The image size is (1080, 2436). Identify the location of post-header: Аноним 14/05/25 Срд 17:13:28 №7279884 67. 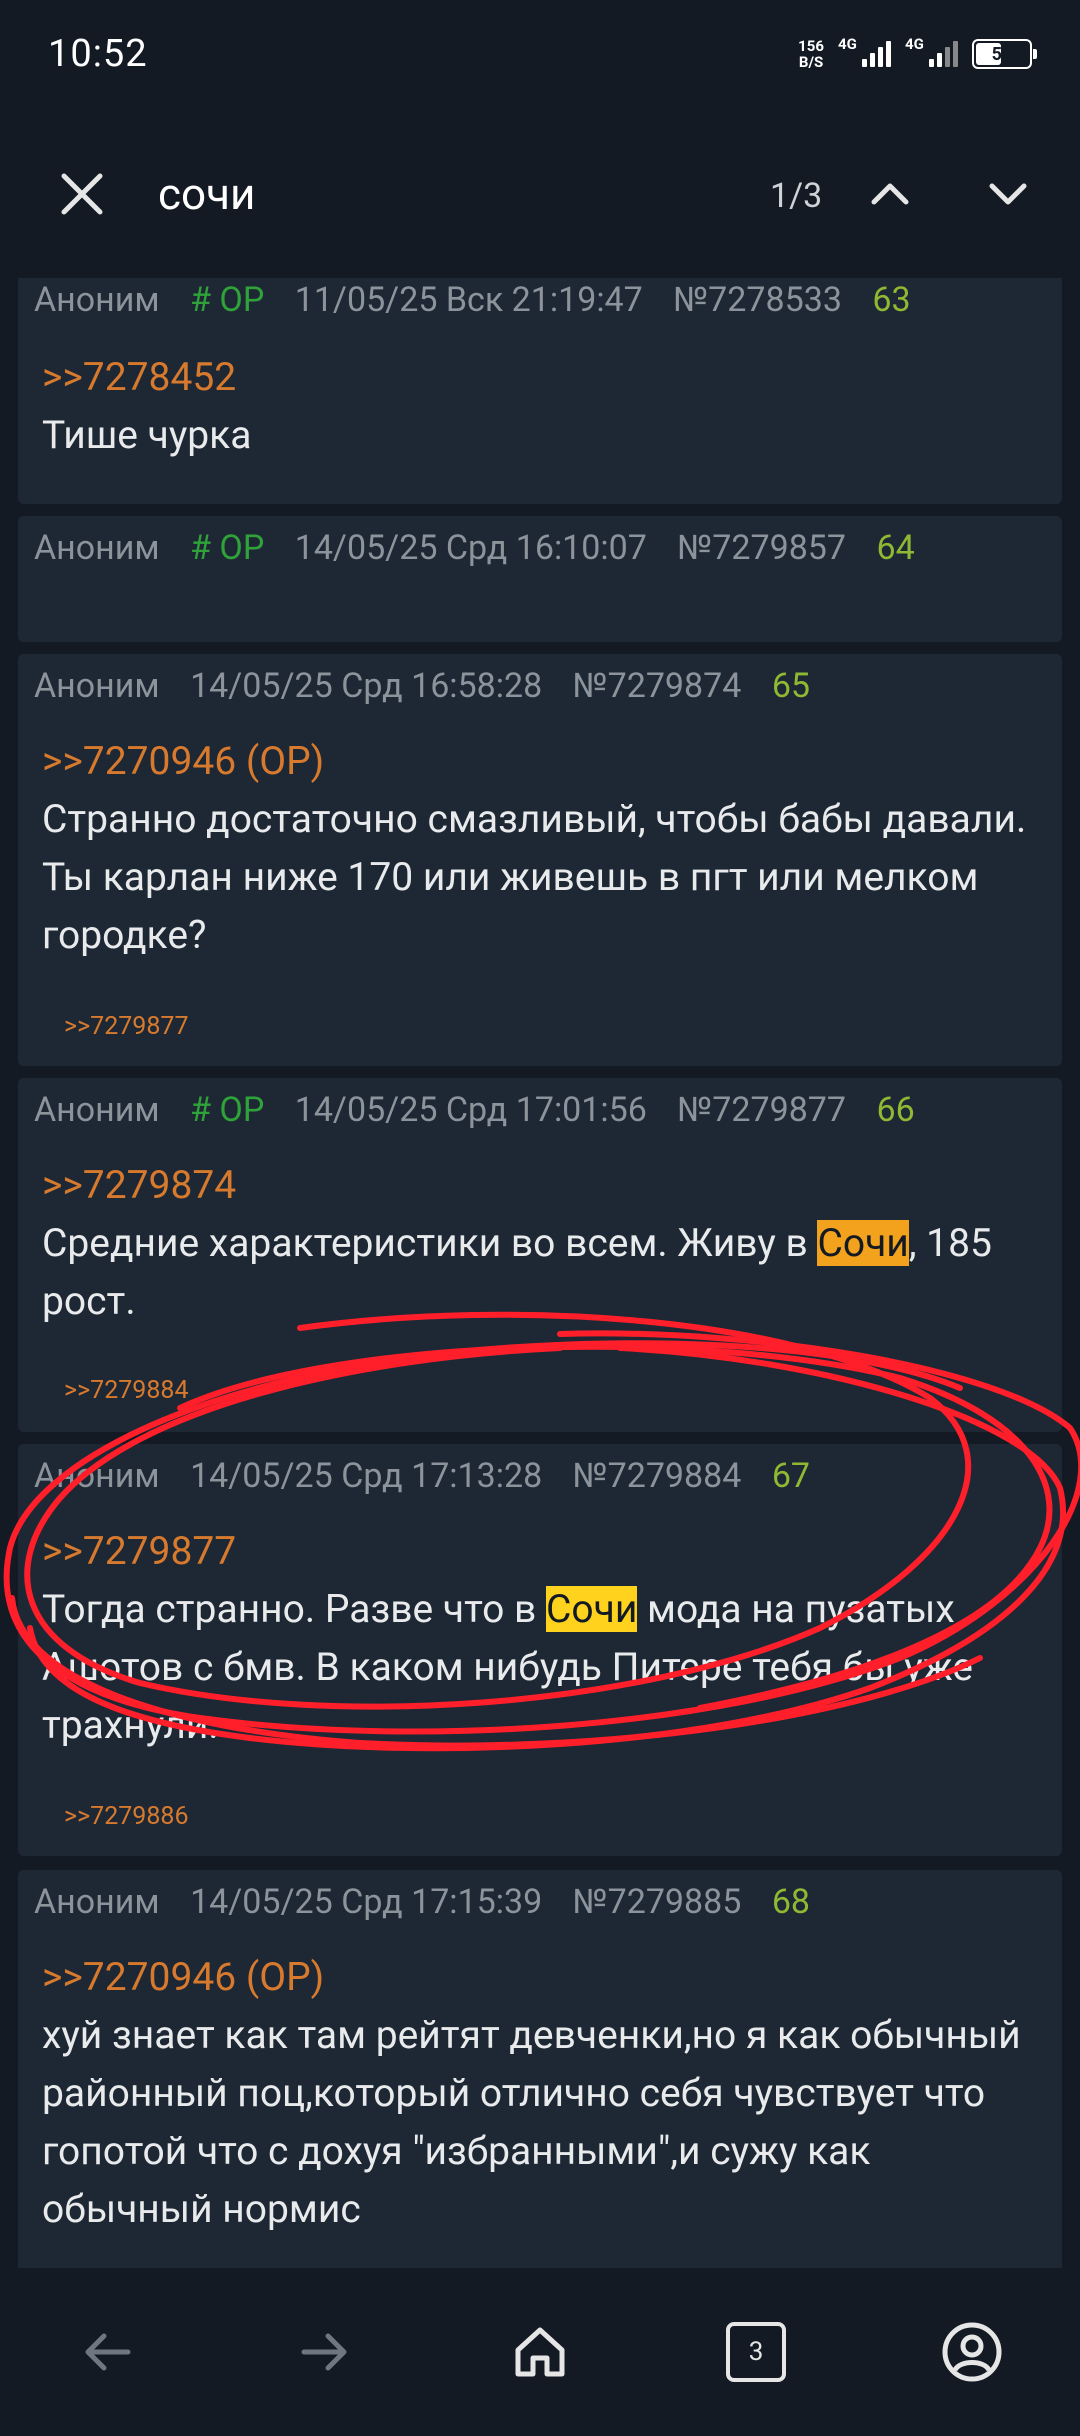
(422, 1476).